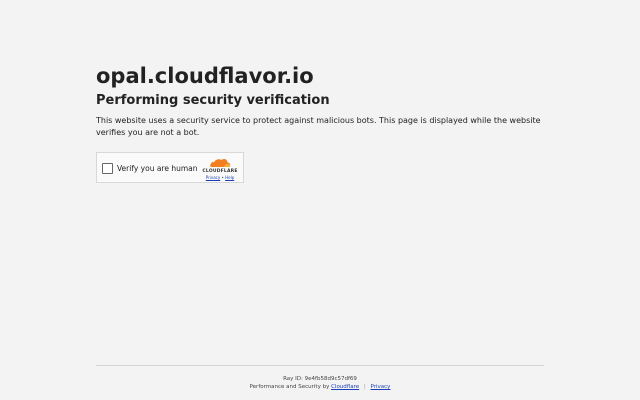 The height and width of the screenshot is (400, 640). I want to click on widget-links: Privacy • Help, so click(220, 178).